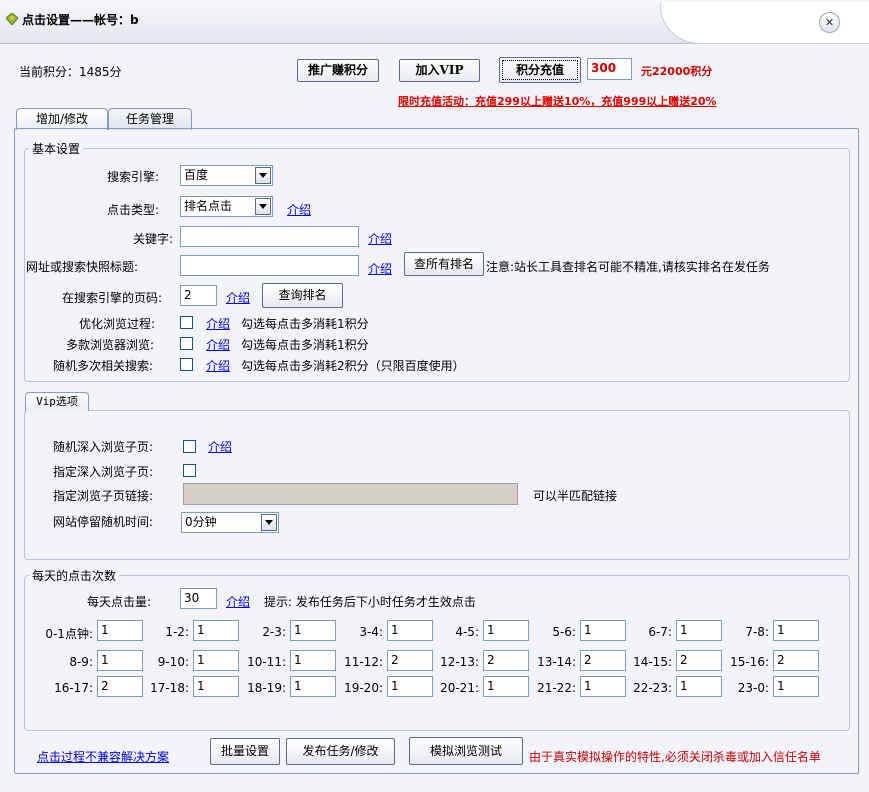 The width and height of the screenshot is (869, 792). What do you see at coordinates (230, 522) in the screenshot?
I see `stay-time-select: 0分钟` at bounding box center [230, 522].